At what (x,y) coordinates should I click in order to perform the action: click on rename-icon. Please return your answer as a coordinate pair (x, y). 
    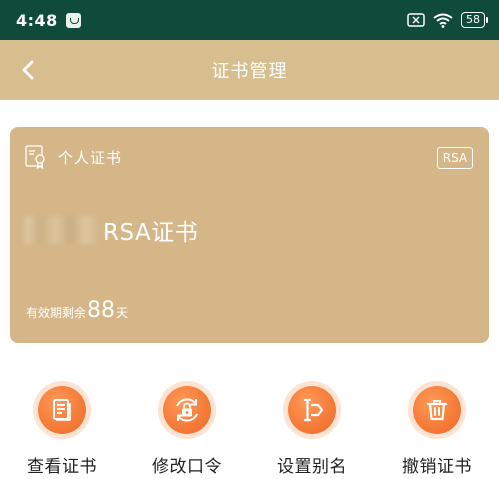
    Looking at the image, I should click on (313, 410).